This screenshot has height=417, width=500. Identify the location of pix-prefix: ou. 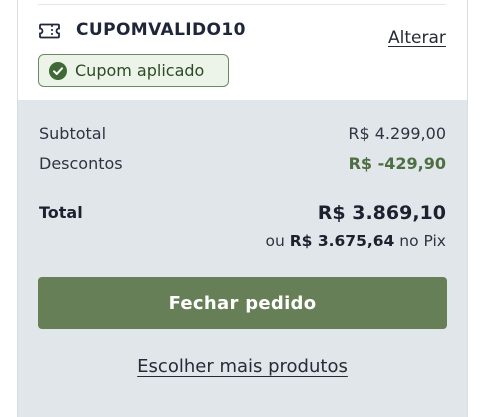
(275, 241).